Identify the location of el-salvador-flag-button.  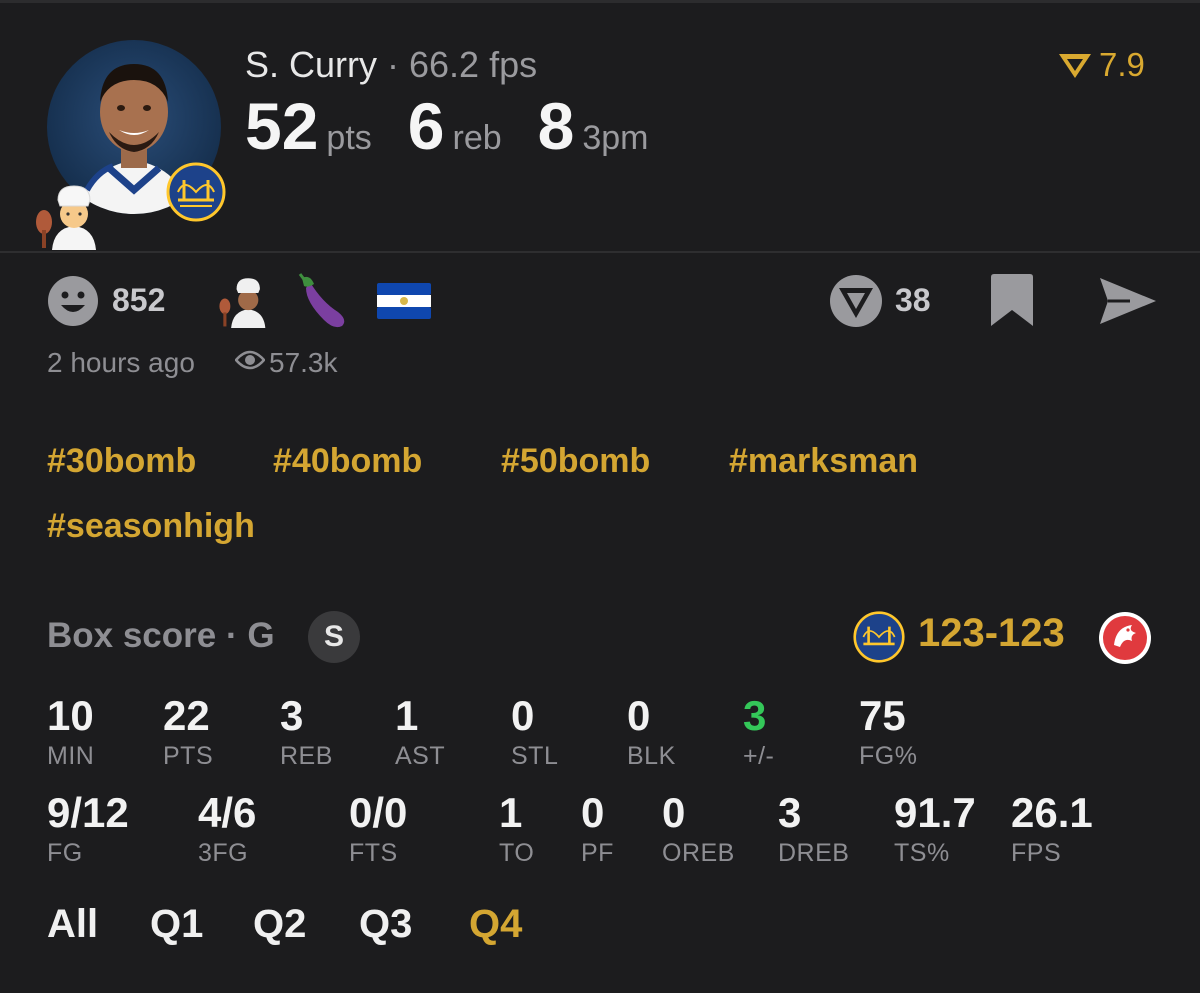
(404, 303).